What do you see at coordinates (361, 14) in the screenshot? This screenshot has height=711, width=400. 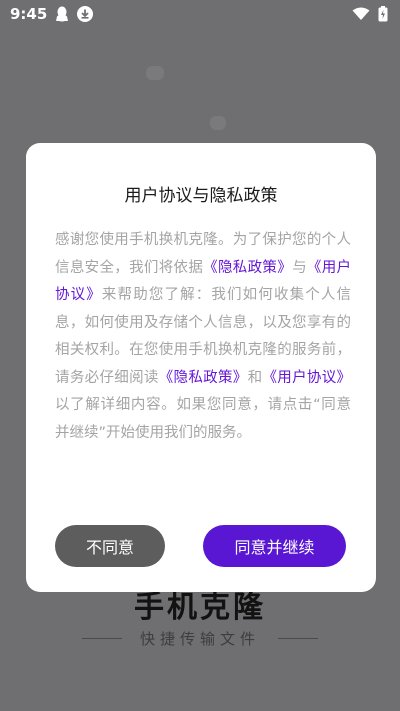 I see `wifi-icon` at bounding box center [361, 14].